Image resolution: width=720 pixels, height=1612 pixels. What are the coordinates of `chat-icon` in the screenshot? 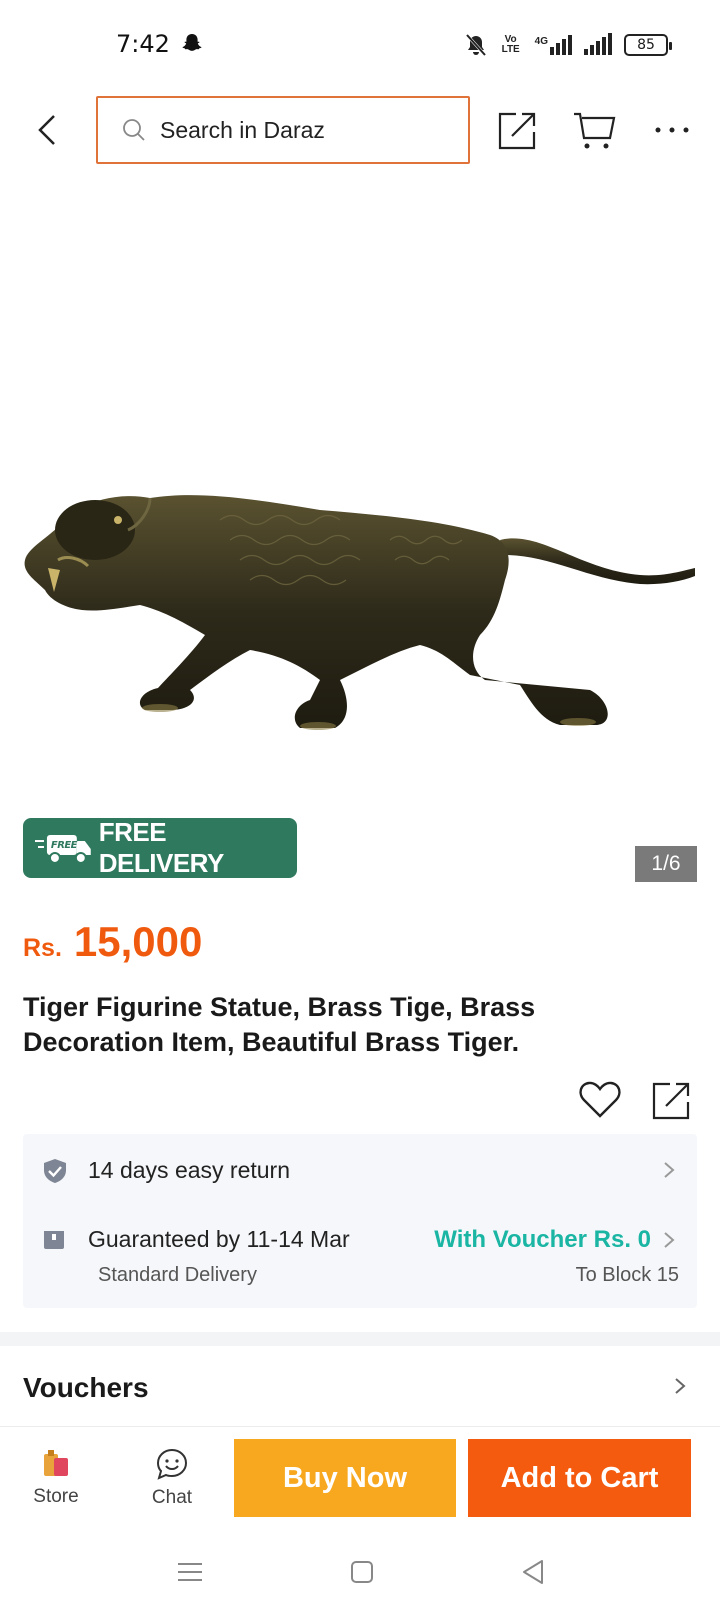 It's located at (172, 1464).